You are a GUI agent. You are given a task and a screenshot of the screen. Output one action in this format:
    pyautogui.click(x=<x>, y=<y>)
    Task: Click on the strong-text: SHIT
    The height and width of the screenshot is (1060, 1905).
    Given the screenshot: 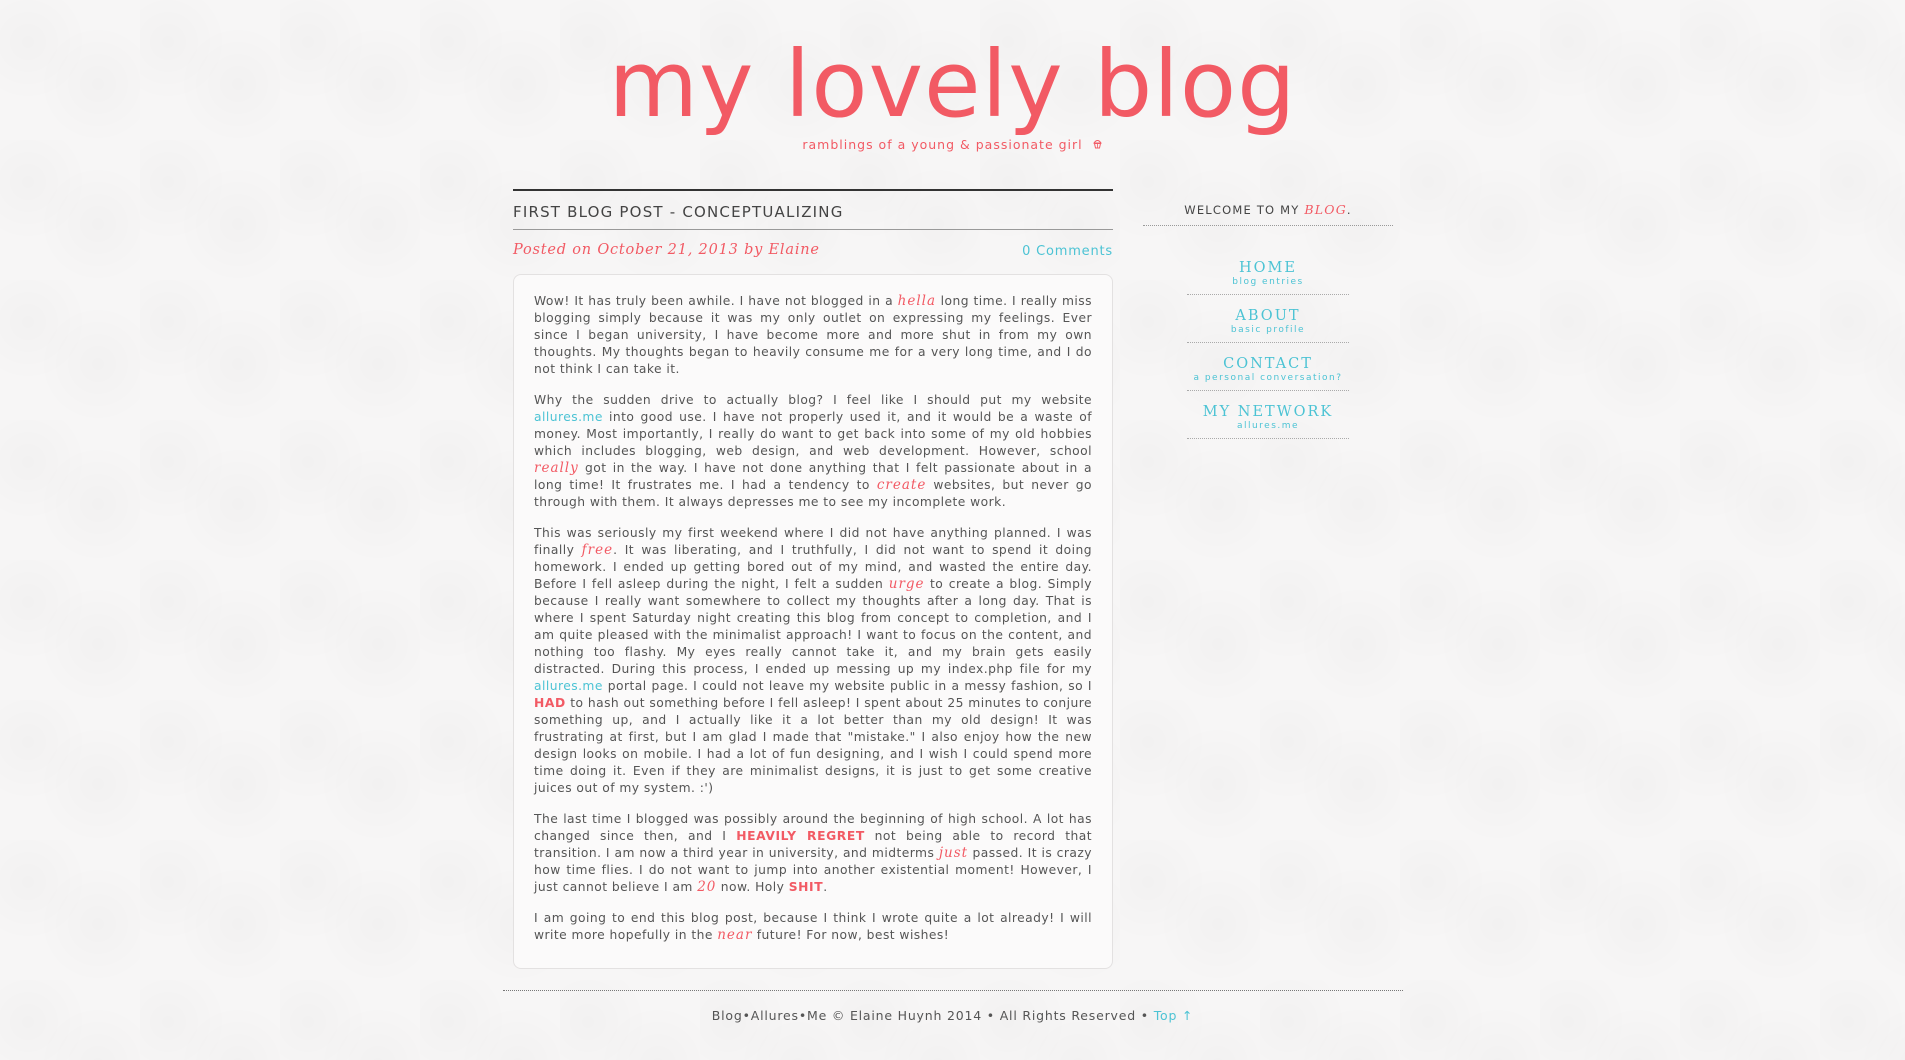 What is the action you would take?
    pyautogui.click(x=806, y=887)
    